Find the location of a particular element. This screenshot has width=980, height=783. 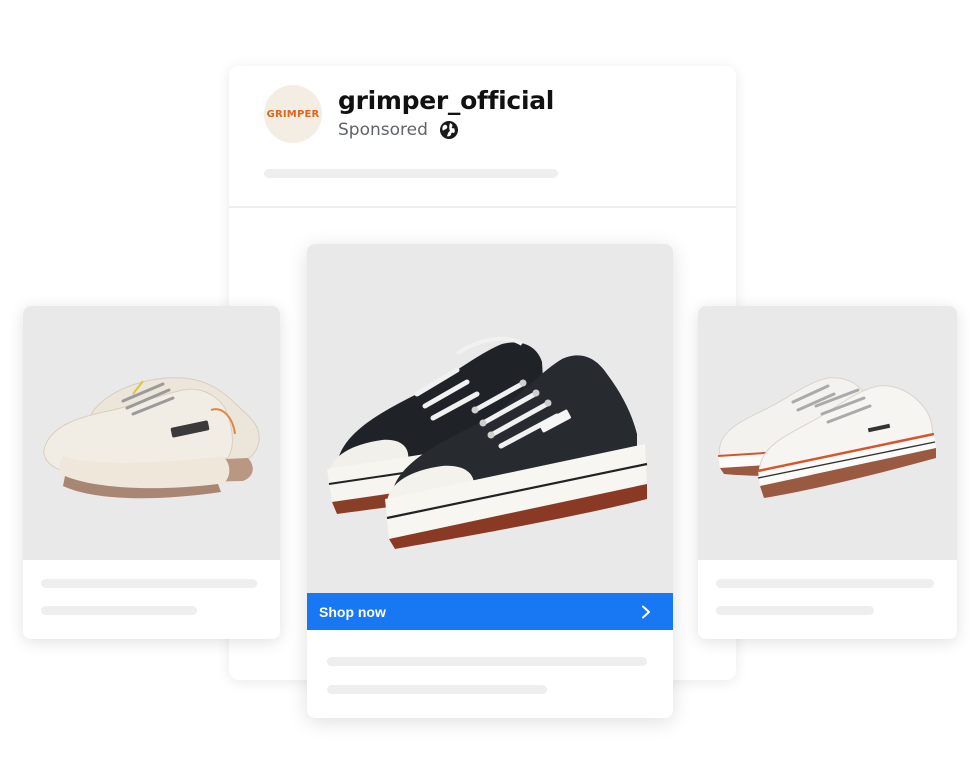

shop-now-button: Shop now is located at coordinates (490, 611).